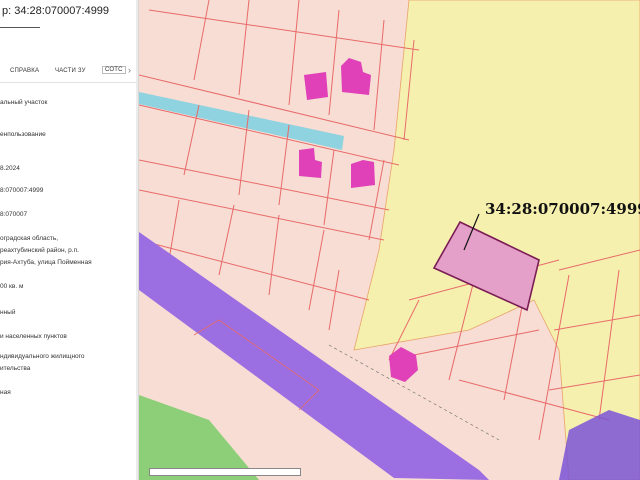 This screenshot has width=640, height=480. Describe the element at coordinates (562, 209) in the screenshot. I see `selected-parcel-label: 34:28:070007:4999` at that location.